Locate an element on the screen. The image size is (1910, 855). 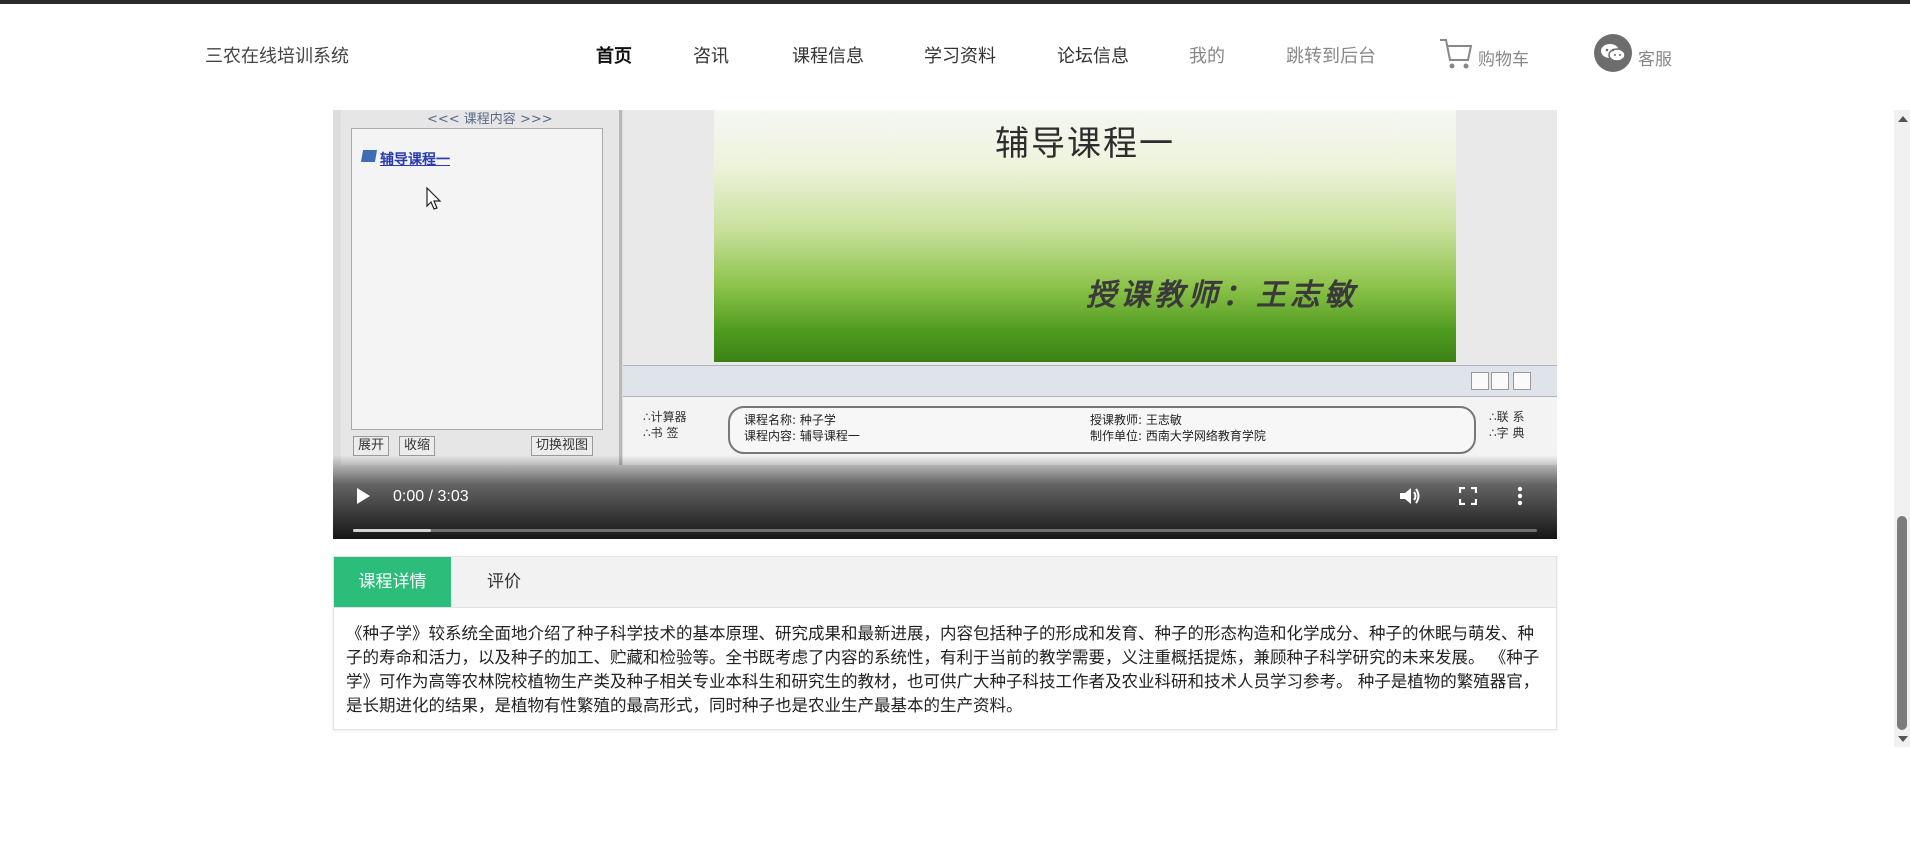
slide-toolbar is located at coordinates (1090, 381).